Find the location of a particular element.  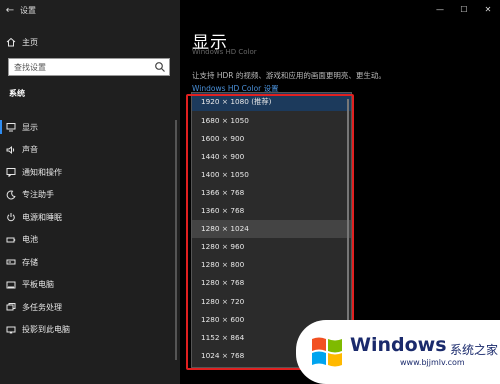

resolution-option: 1600 × 900 is located at coordinates (271, 138).